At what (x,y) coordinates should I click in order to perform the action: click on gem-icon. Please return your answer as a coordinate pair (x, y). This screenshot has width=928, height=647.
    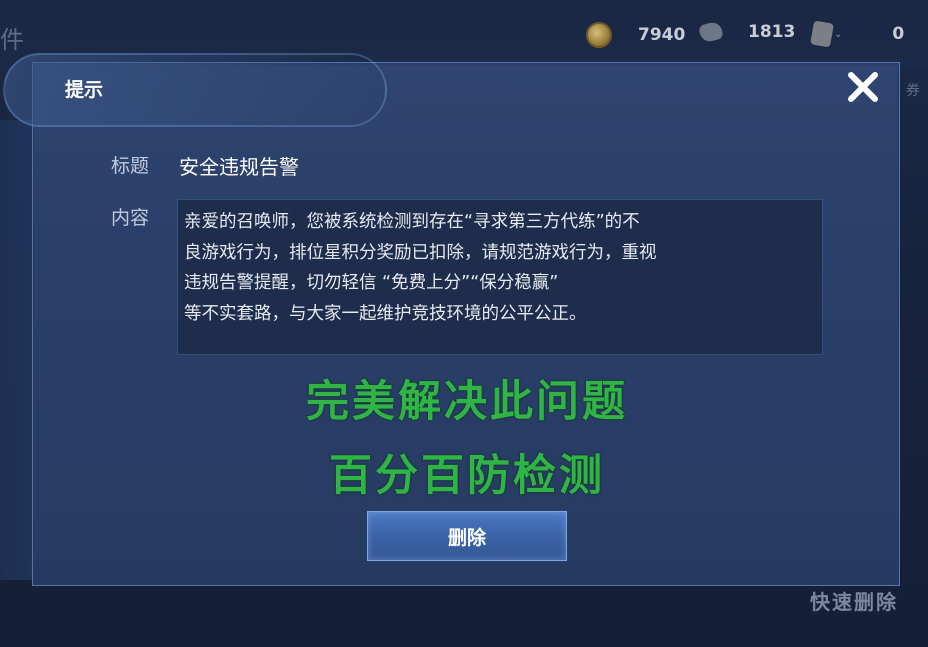
    Looking at the image, I should click on (711, 32).